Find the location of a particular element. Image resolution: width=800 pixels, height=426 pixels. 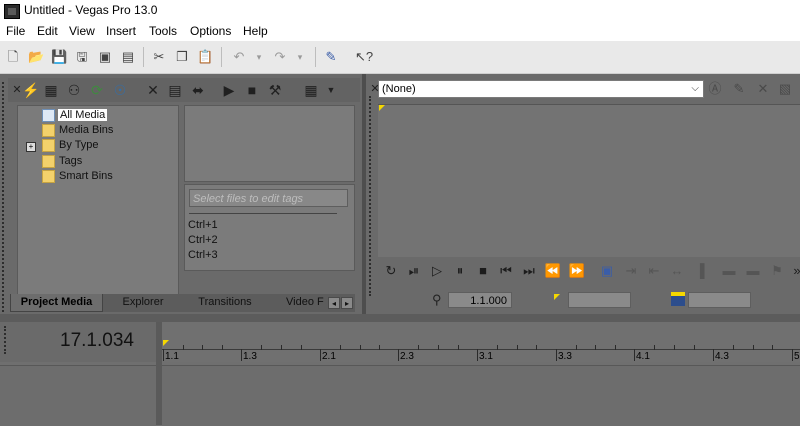

cut-icon: ✂ is located at coordinates (159, 57).